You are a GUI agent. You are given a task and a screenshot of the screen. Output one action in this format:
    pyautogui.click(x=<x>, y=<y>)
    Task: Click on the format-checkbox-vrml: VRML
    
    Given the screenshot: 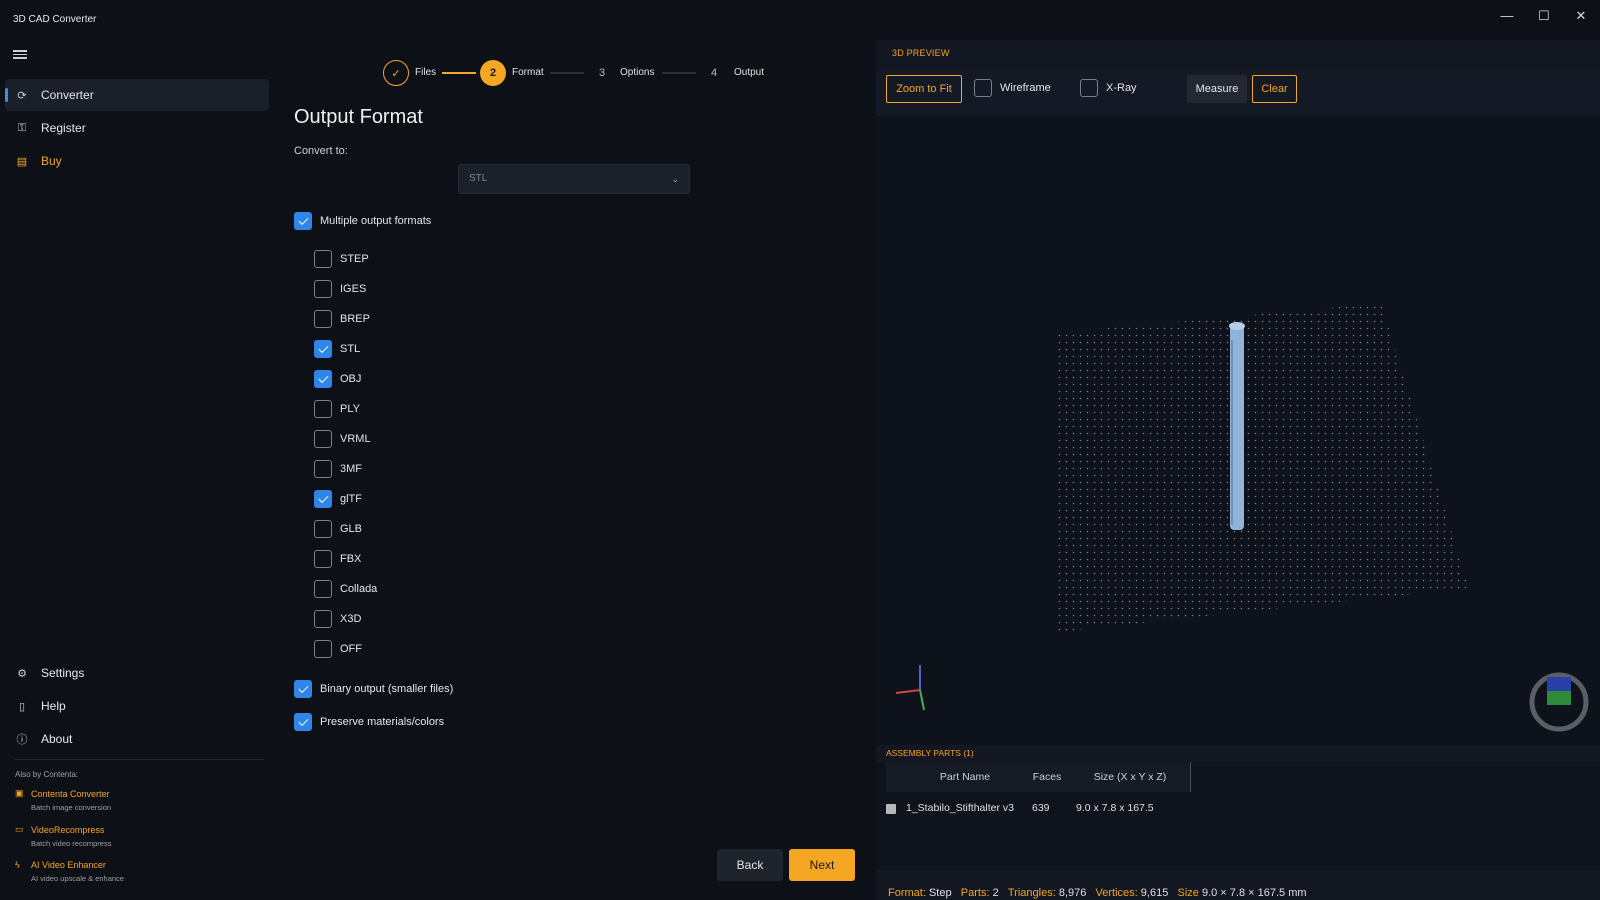 What is the action you would take?
    pyautogui.click(x=342, y=439)
    